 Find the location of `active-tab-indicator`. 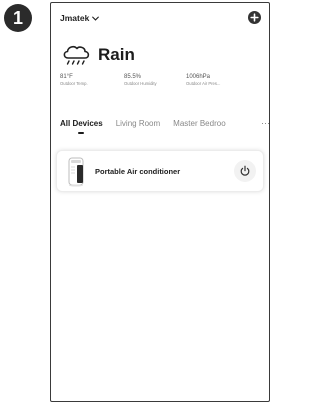

active-tab-indicator is located at coordinates (81, 133).